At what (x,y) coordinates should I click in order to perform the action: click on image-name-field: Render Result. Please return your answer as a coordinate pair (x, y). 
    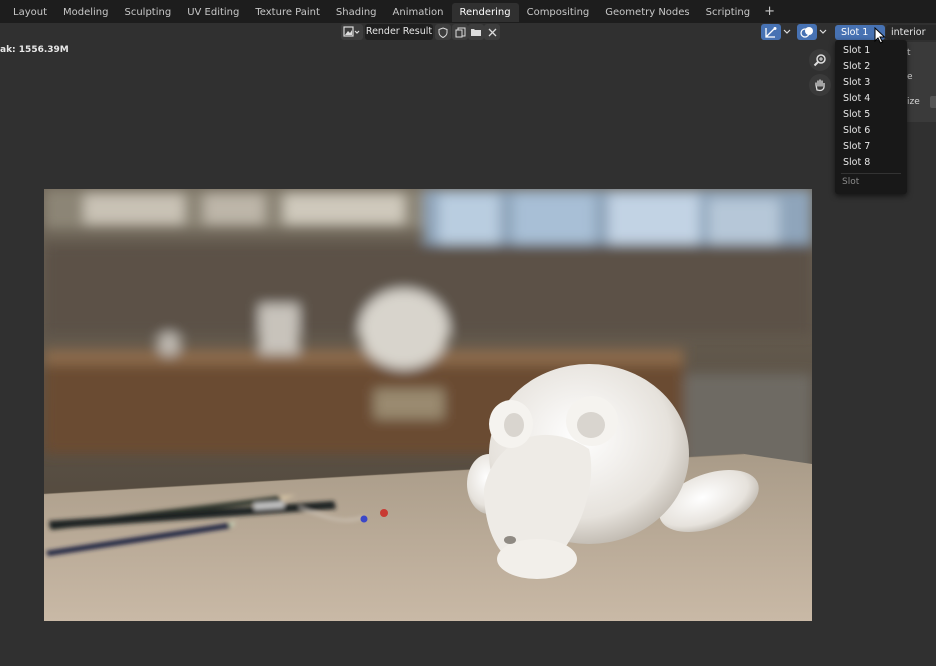
    Looking at the image, I should click on (399, 32).